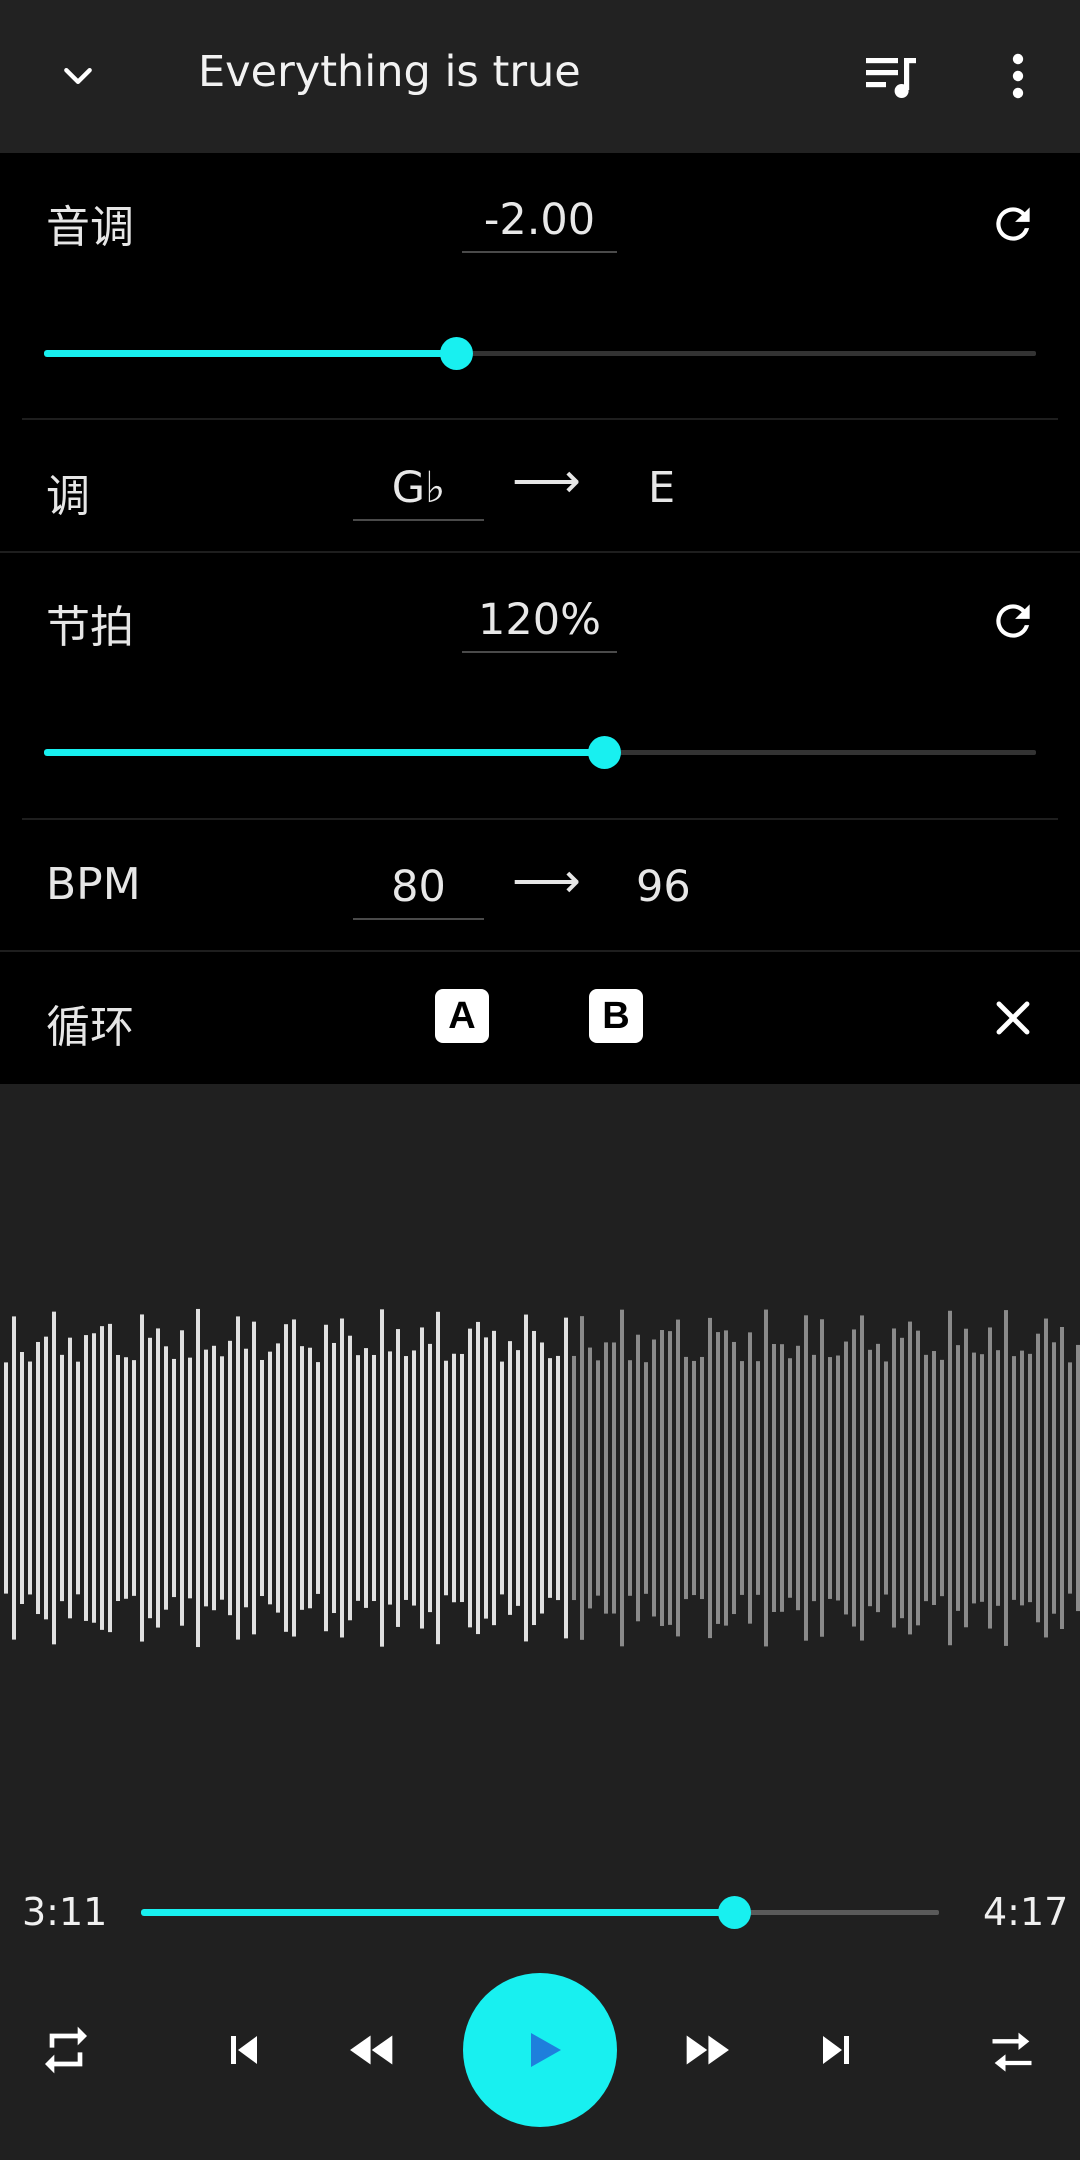  What do you see at coordinates (546, 881) in the screenshot?
I see `bpm-arrow: ⟶` at bounding box center [546, 881].